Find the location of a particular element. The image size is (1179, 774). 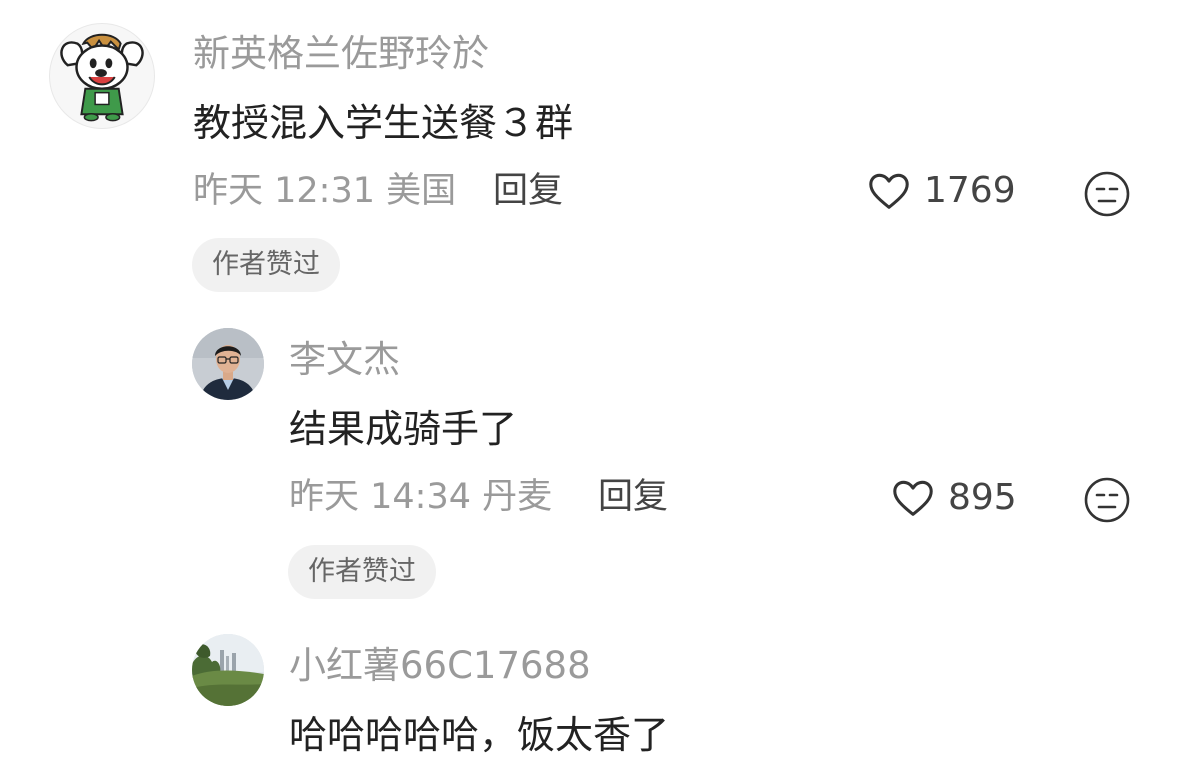

like-button: 895 is located at coordinates (953, 498).